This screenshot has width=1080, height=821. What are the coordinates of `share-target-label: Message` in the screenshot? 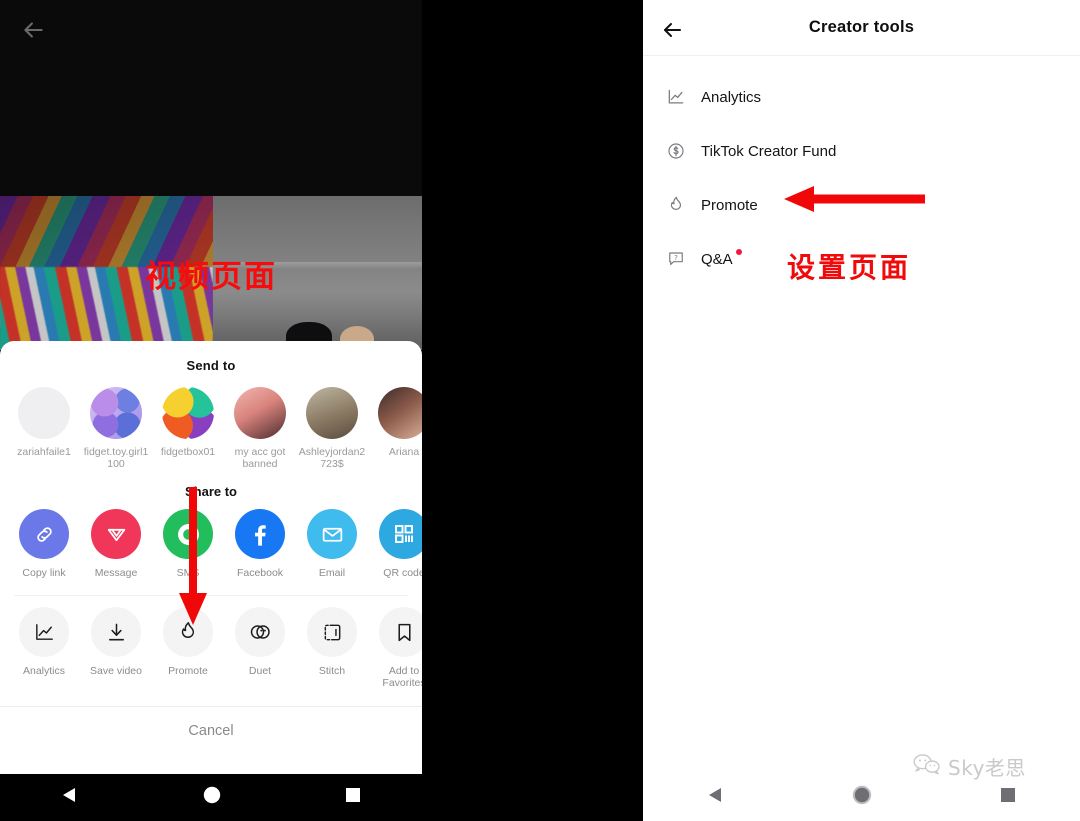 It's located at (116, 573).